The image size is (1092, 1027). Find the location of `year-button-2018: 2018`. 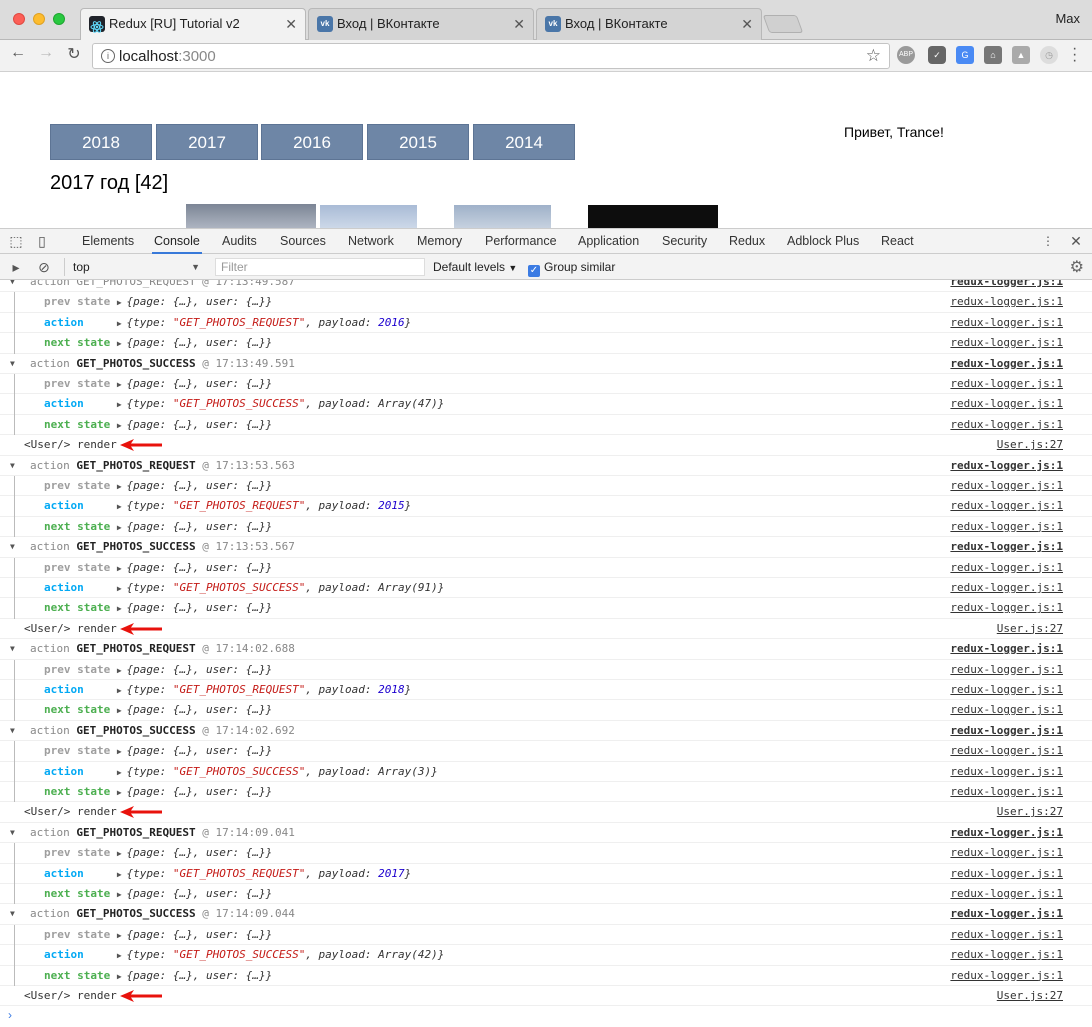

year-button-2018: 2018 is located at coordinates (101, 142).